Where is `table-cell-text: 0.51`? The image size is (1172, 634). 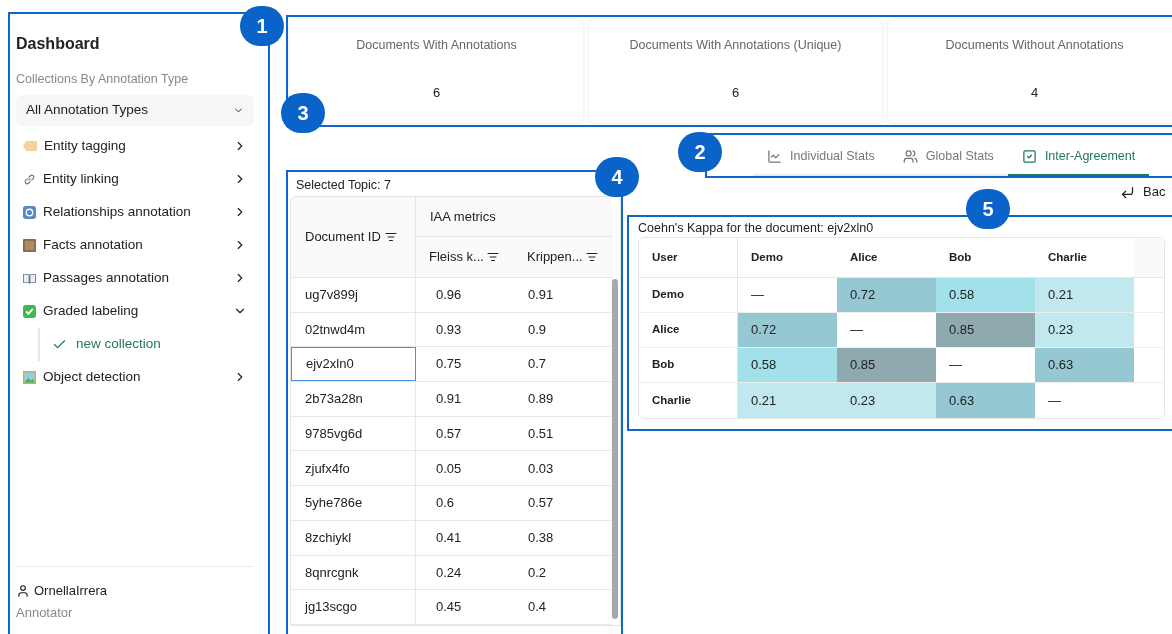 table-cell-text: 0.51 is located at coordinates (541, 433).